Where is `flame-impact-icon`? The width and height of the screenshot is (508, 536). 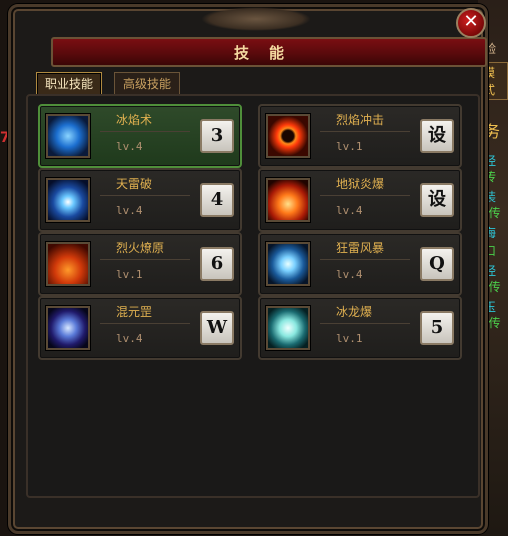
flame-impact-icon is located at coordinates (288, 136).